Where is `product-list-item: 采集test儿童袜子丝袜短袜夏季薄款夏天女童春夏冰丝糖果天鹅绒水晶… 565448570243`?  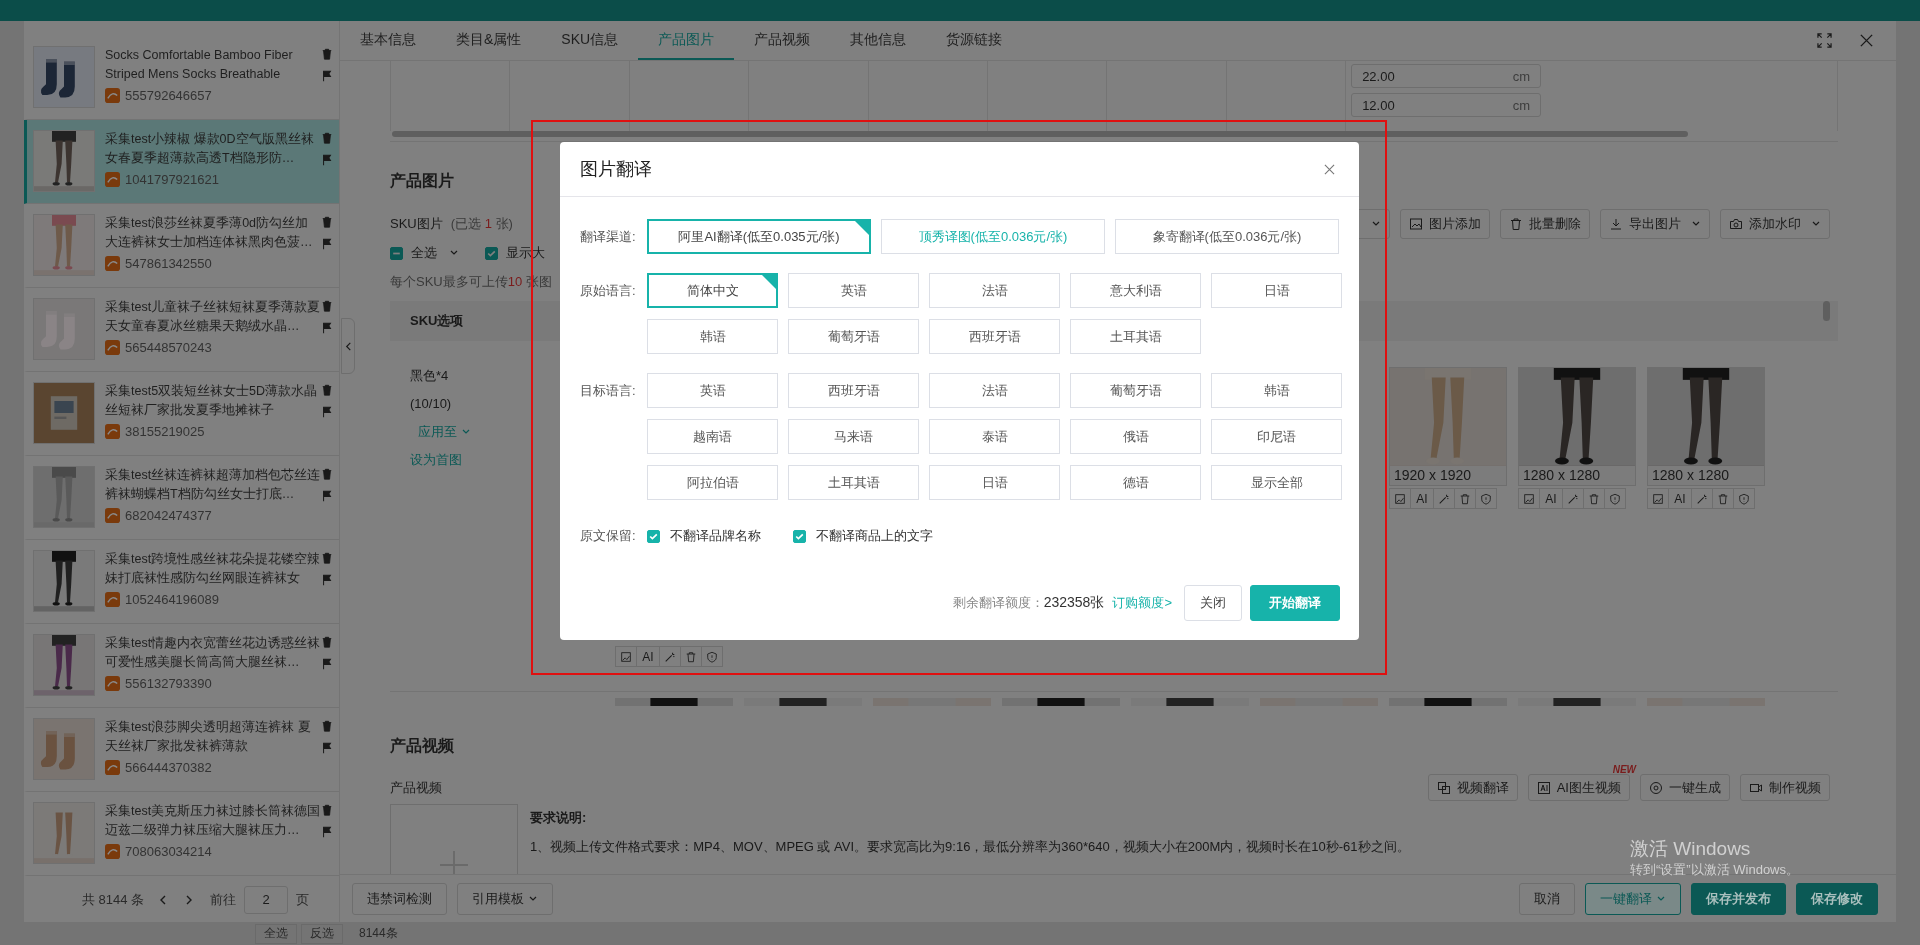
product-list-item: 采集test儿童袜子丝袜短袜夏季薄款夏天女童春夏冰丝糖果天鹅绒水晶… 565448570243 is located at coordinates (181, 330).